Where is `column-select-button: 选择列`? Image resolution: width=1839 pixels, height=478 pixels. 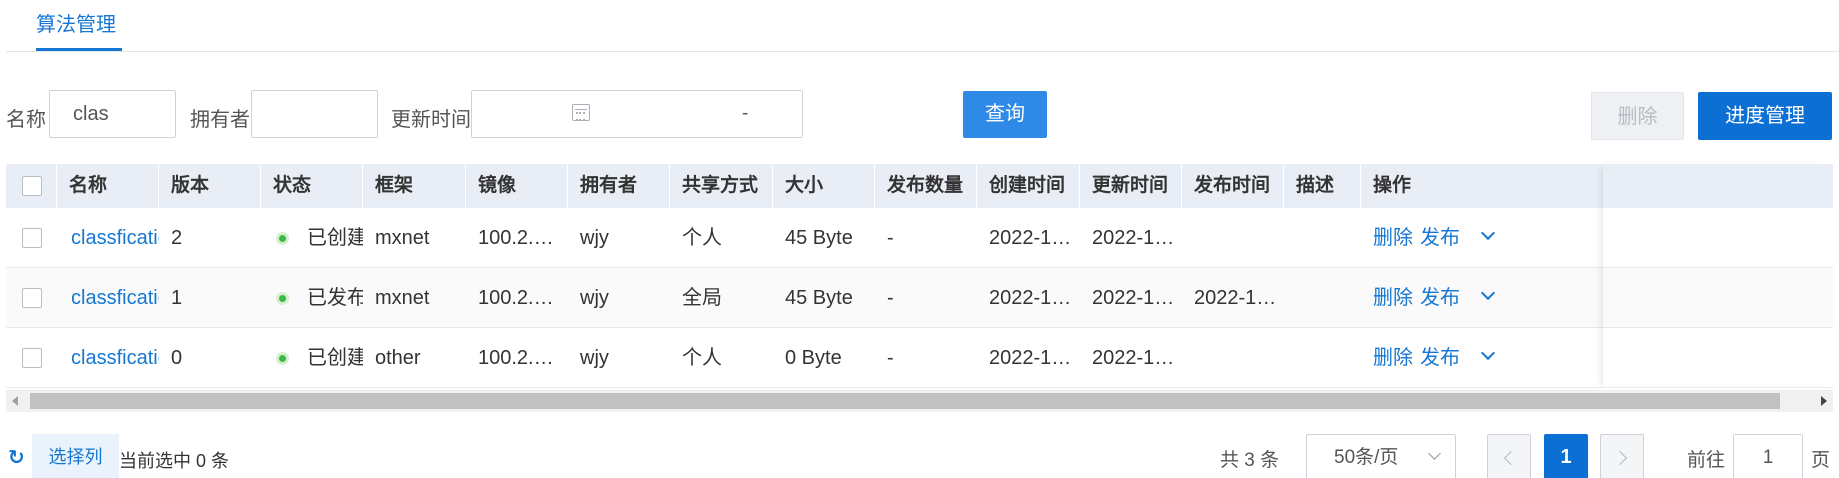 column-select-button: 选择列 is located at coordinates (75, 456).